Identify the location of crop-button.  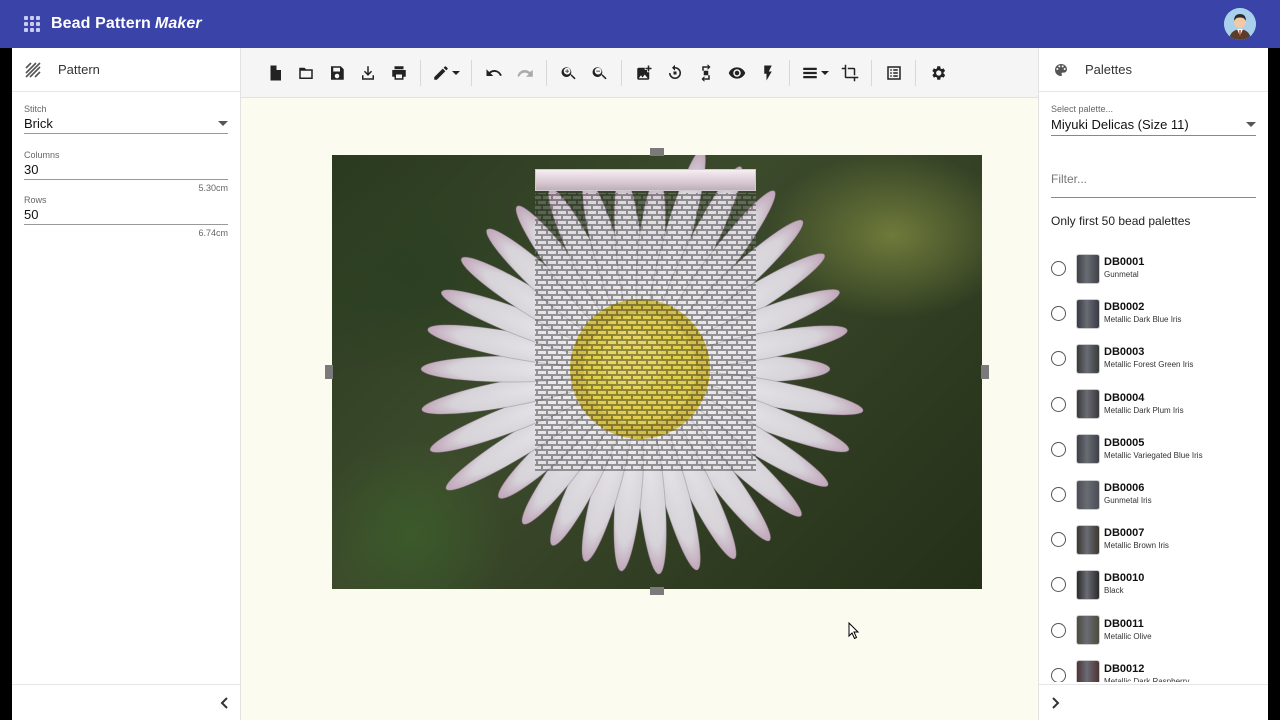
(849, 73).